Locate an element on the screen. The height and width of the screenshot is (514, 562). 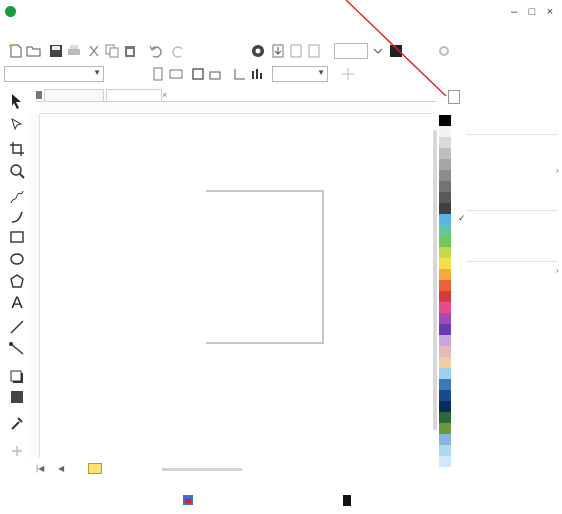
close-button: × is located at coordinates (550, 12).